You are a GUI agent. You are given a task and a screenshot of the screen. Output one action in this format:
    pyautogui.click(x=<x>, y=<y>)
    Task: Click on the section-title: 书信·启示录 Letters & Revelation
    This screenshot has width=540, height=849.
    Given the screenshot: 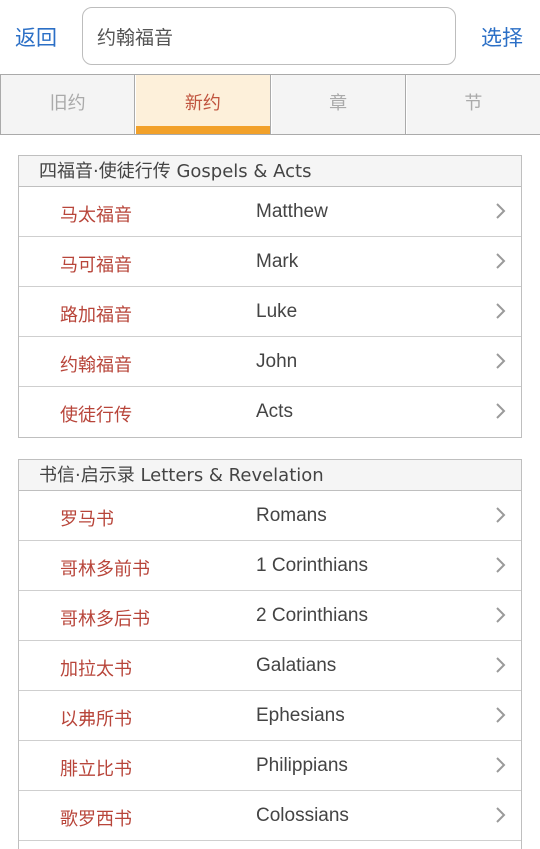 What is the action you would take?
    pyautogui.click(x=270, y=475)
    